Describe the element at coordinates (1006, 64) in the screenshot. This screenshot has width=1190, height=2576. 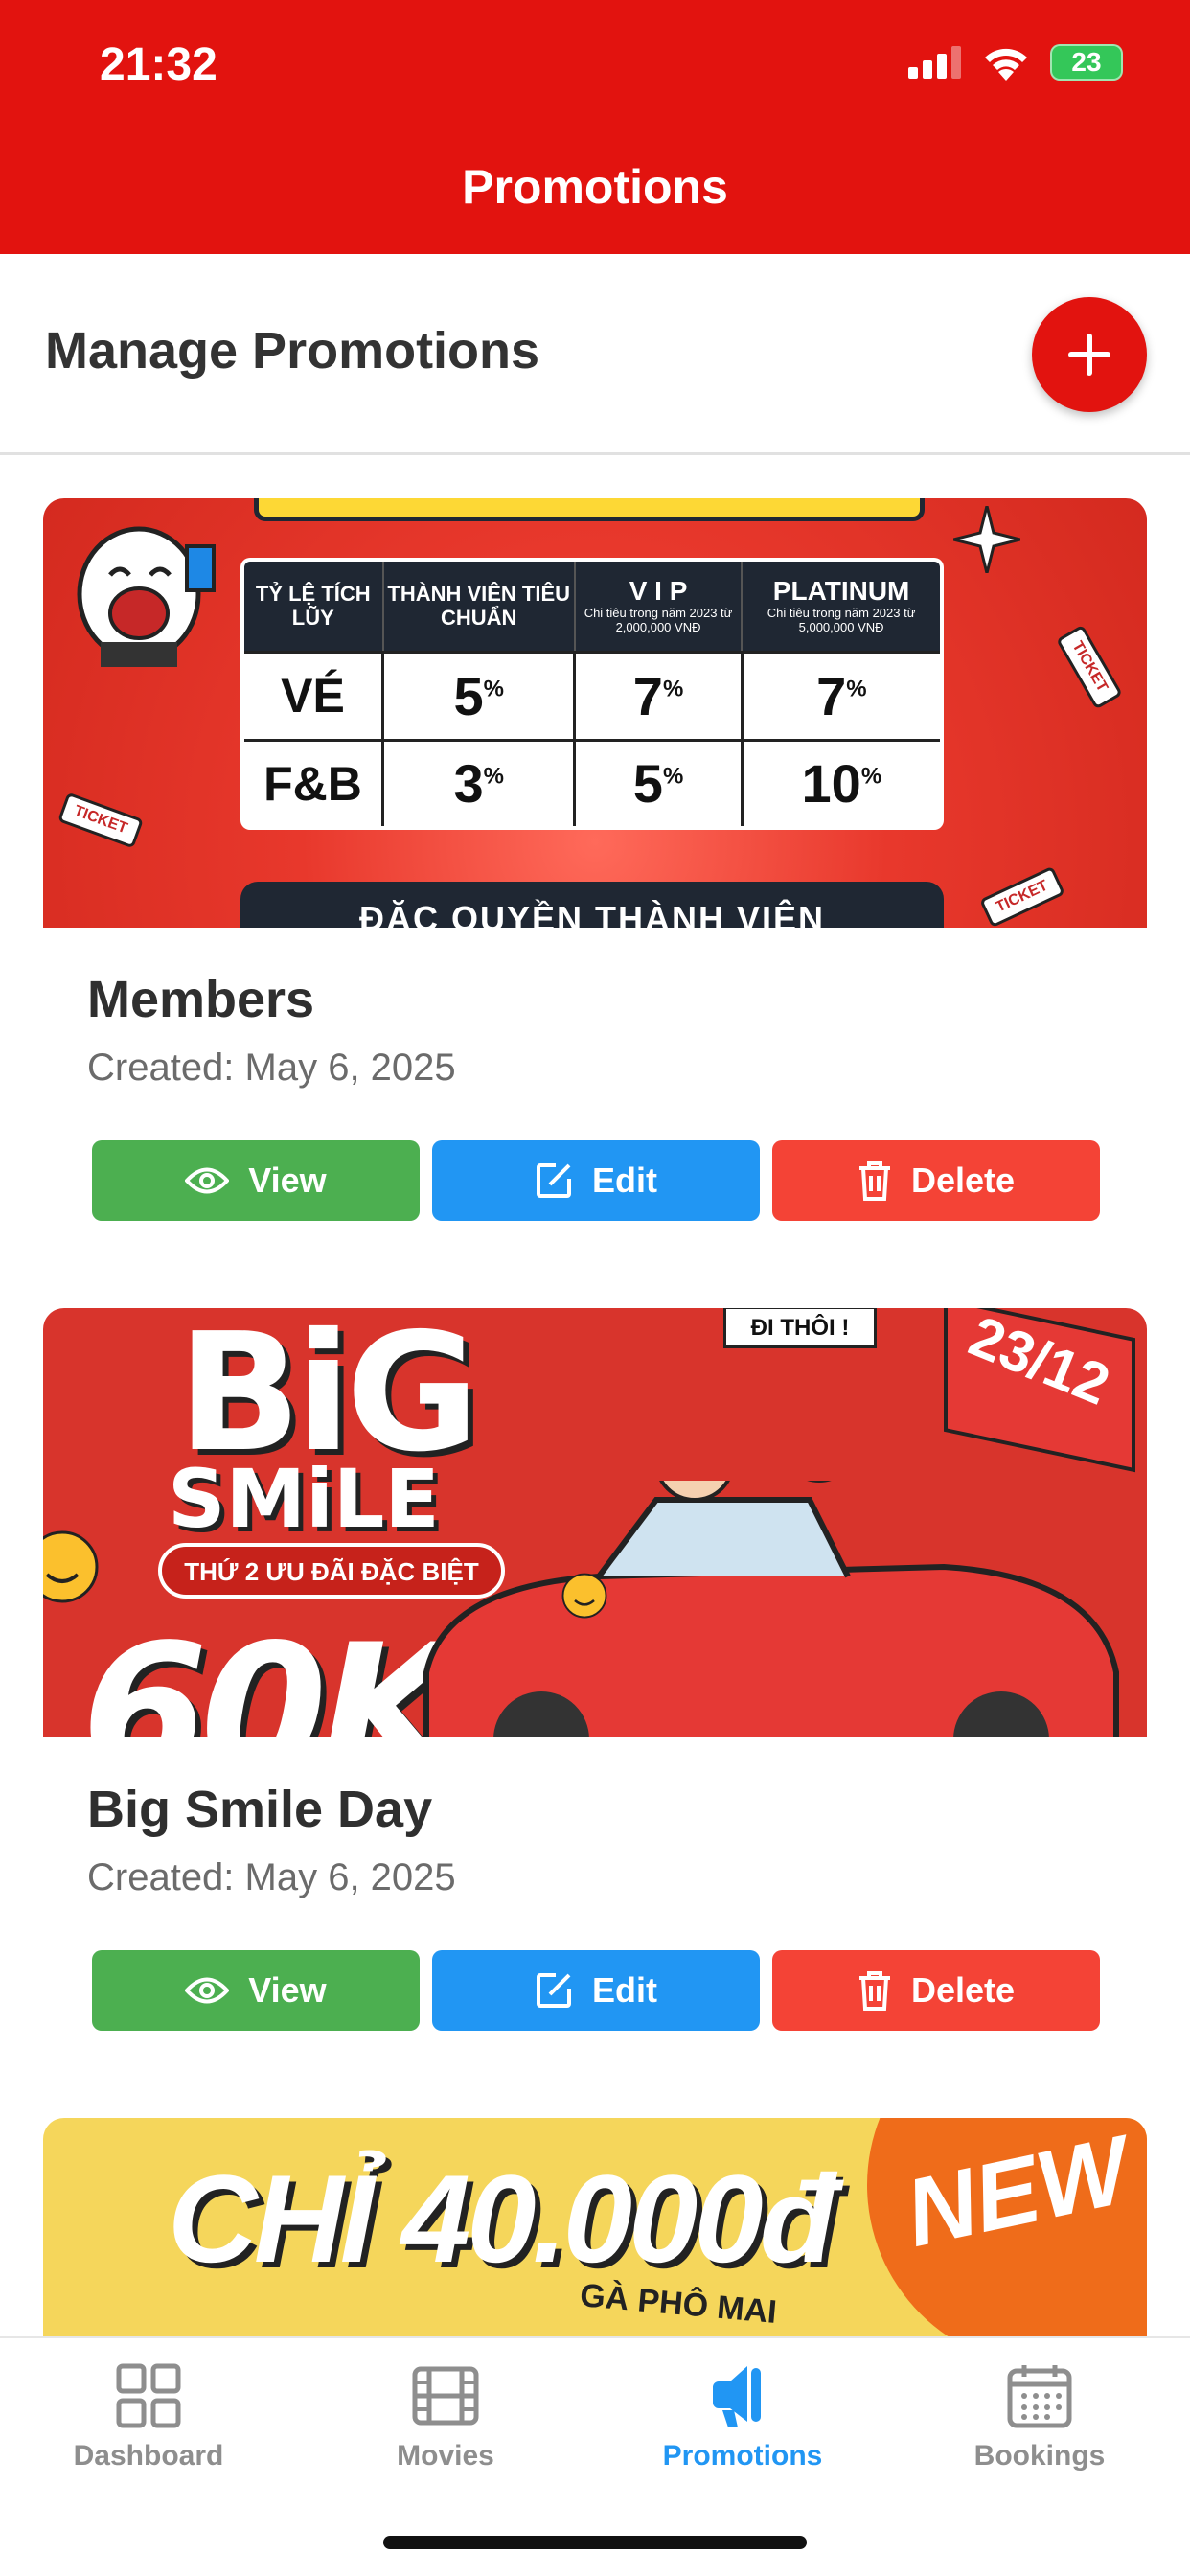
I see `wifi-icon` at that location.